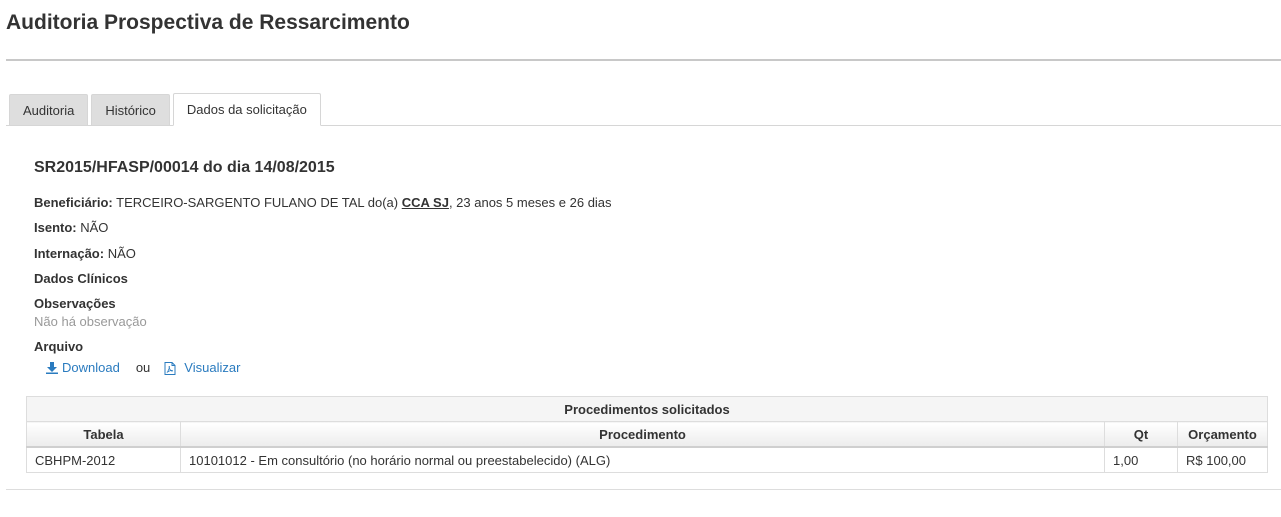  I want to click on tab-bar: Auditoria Histórico Dados da solicitação, so click(166, 109).